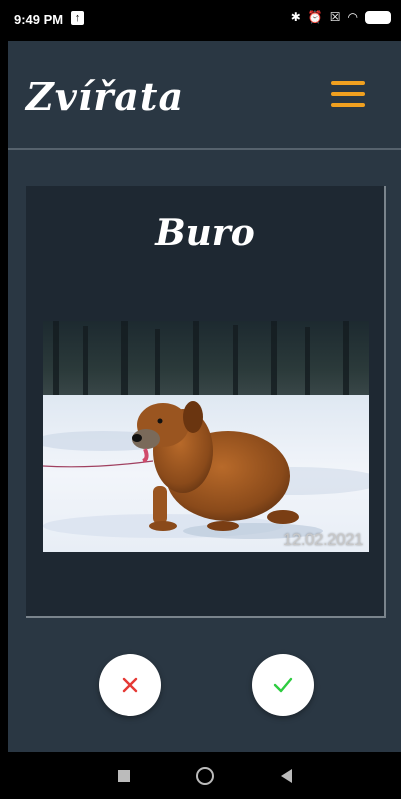  I want to click on accept-button, so click(283, 685).